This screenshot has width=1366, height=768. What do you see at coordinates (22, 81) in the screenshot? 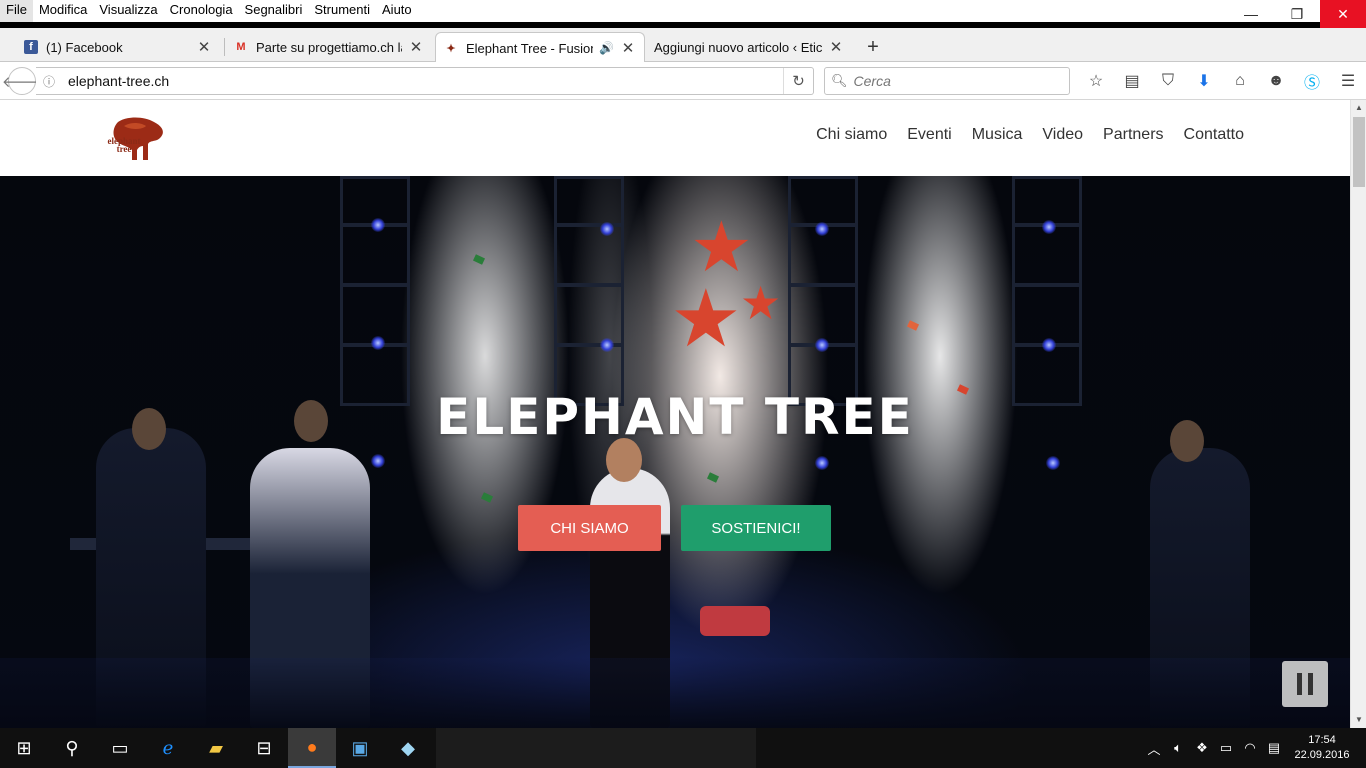
I see `back-button: 🡐` at bounding box center [22, 81].